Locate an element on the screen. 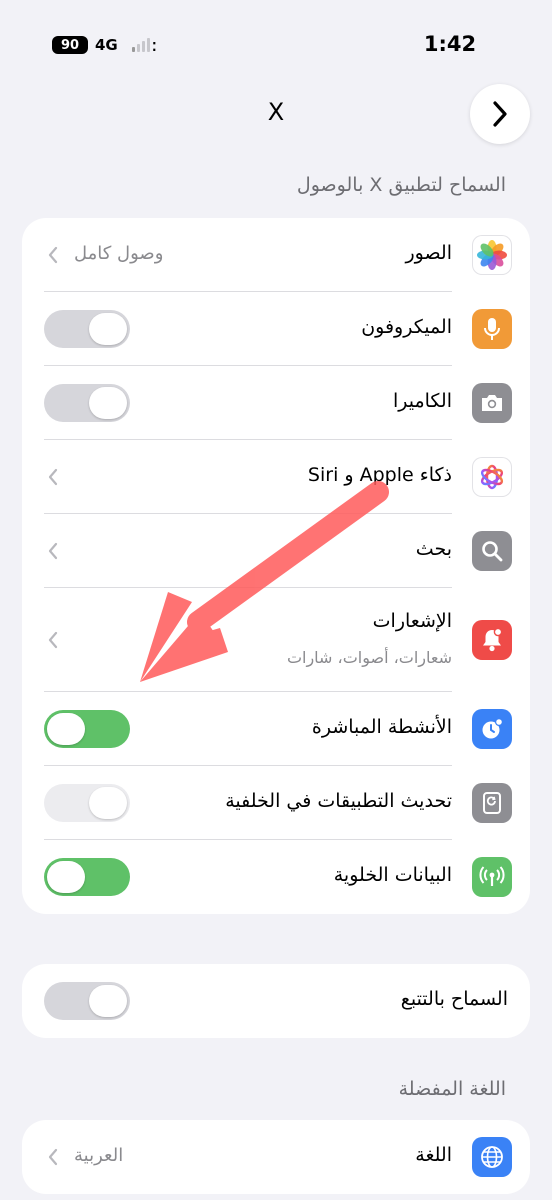 This screenshot has width=552, height=1200. microphone-toggle is located at coordinates (87, 329).